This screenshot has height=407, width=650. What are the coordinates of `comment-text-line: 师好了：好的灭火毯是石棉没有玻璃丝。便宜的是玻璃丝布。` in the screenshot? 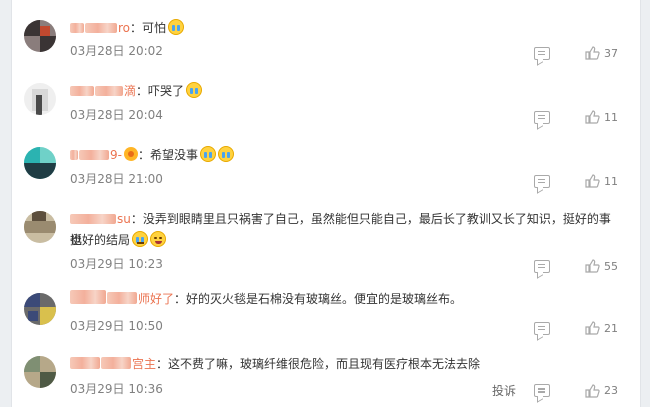 It's located at (345, 299).